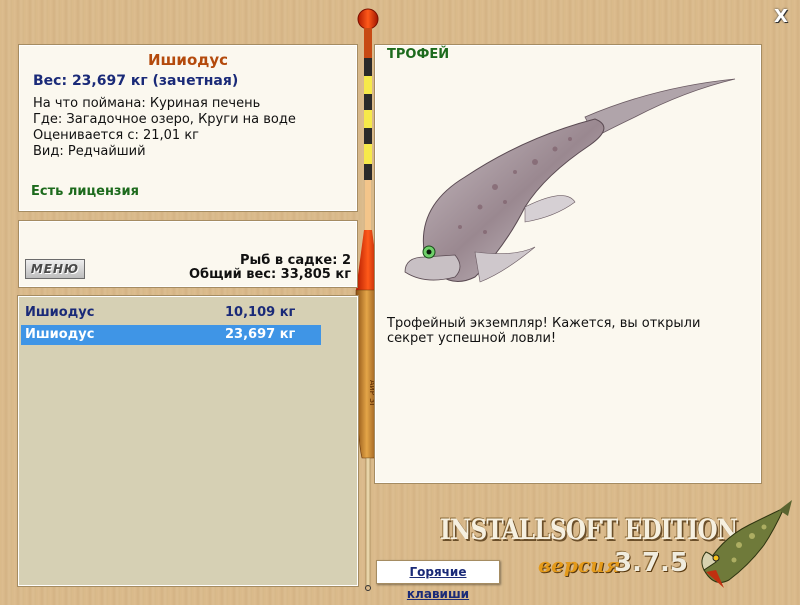 The image size is (800, 605). I want to click on location-detail: Где: Загадочное озеро, Круги на воде, so click(164, 119).